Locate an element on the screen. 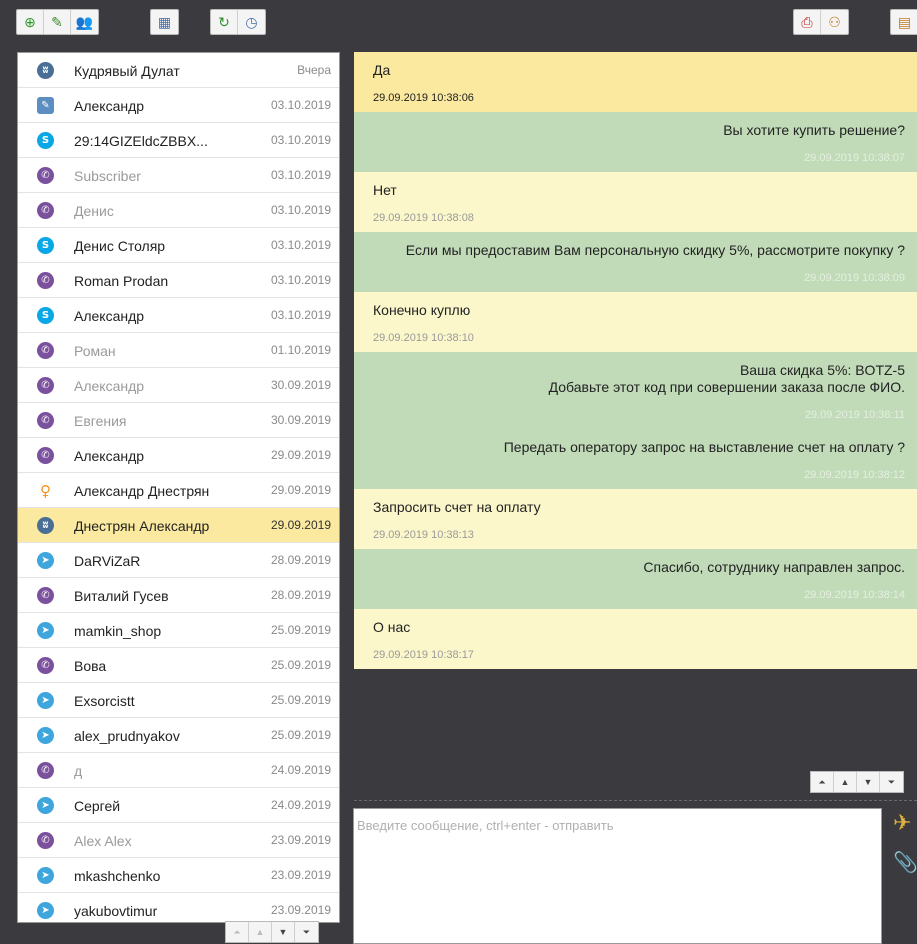 The image size is (917, 944). message-input is located at coordinates (617, 876).